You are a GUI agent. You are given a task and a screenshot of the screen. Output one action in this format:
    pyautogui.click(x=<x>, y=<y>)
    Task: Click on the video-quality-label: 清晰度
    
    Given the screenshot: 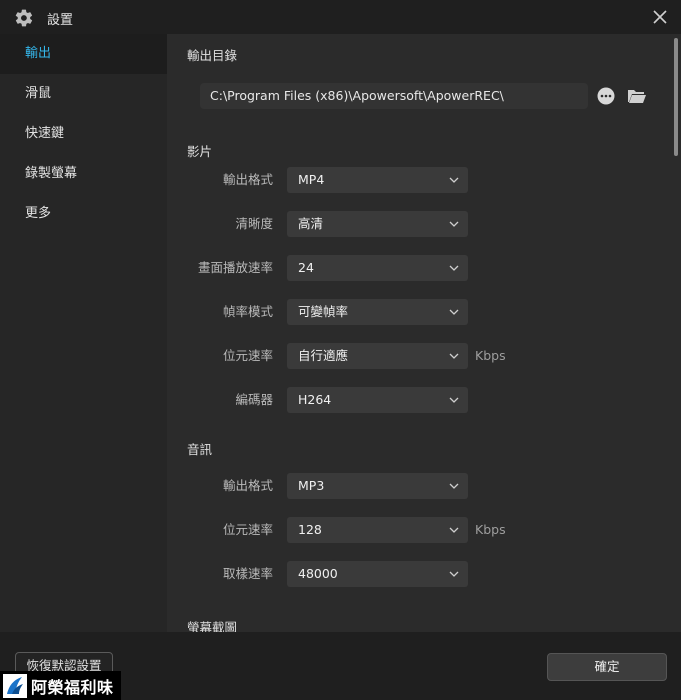 What is the action you would take?
    pyautogui.click(x=254, y=223)
    